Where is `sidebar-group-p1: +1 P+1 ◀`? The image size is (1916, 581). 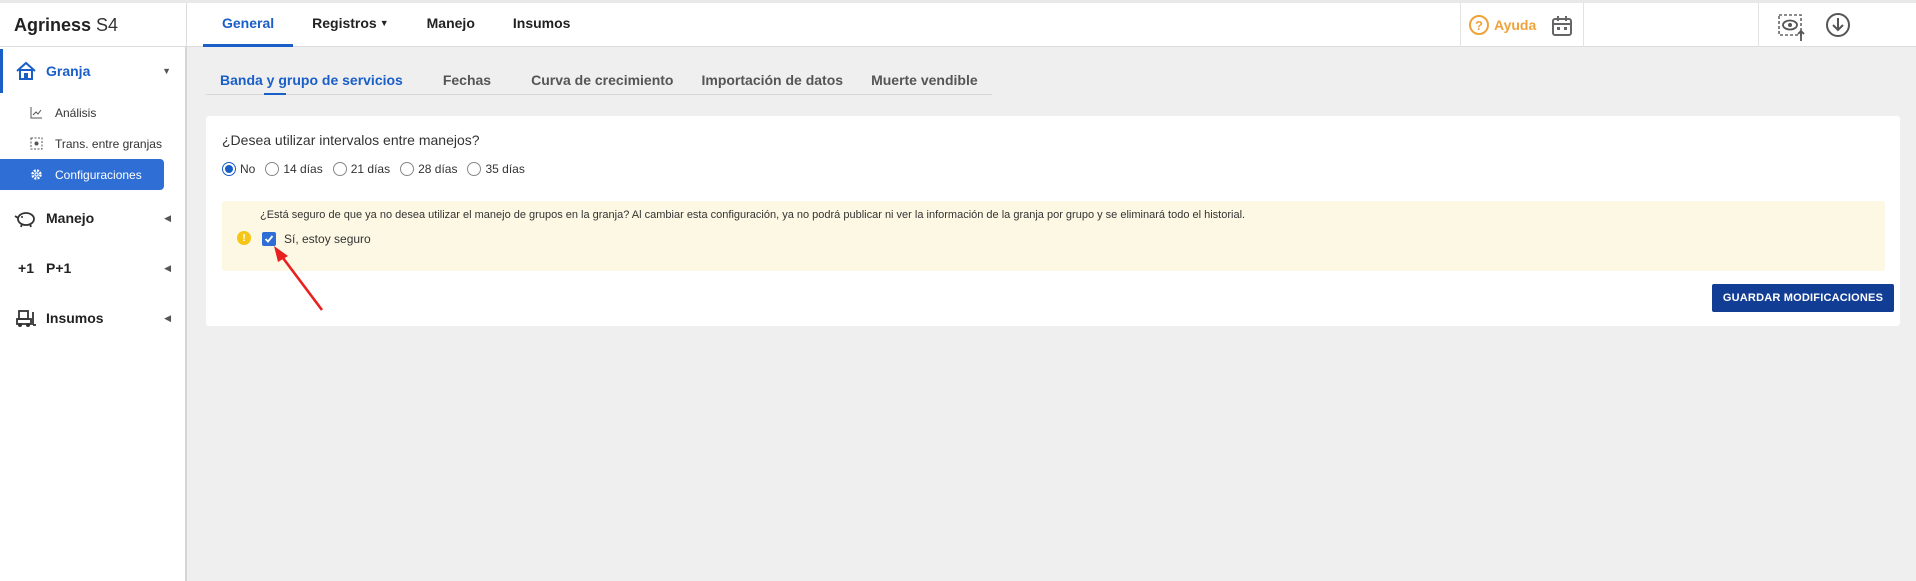 sidebar-group-p1: +1 P+1 ◀ is located at coordinates (92, 268).